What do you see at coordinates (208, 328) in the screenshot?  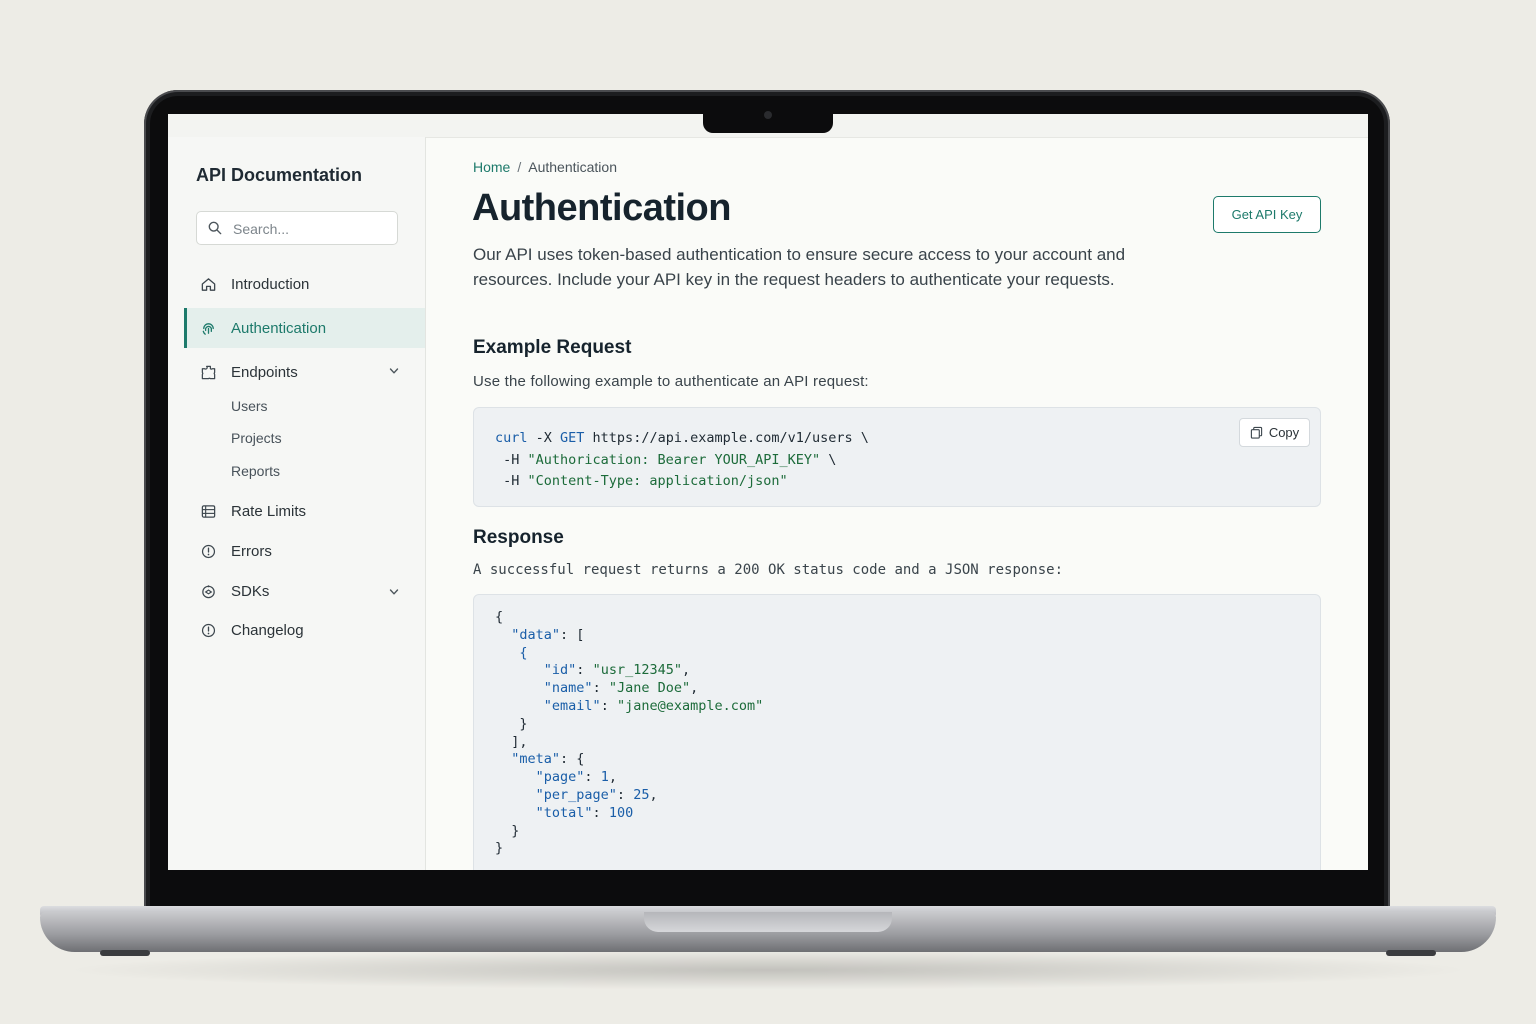 I see `fingerprint-icon` at bounding box center [208, 328].